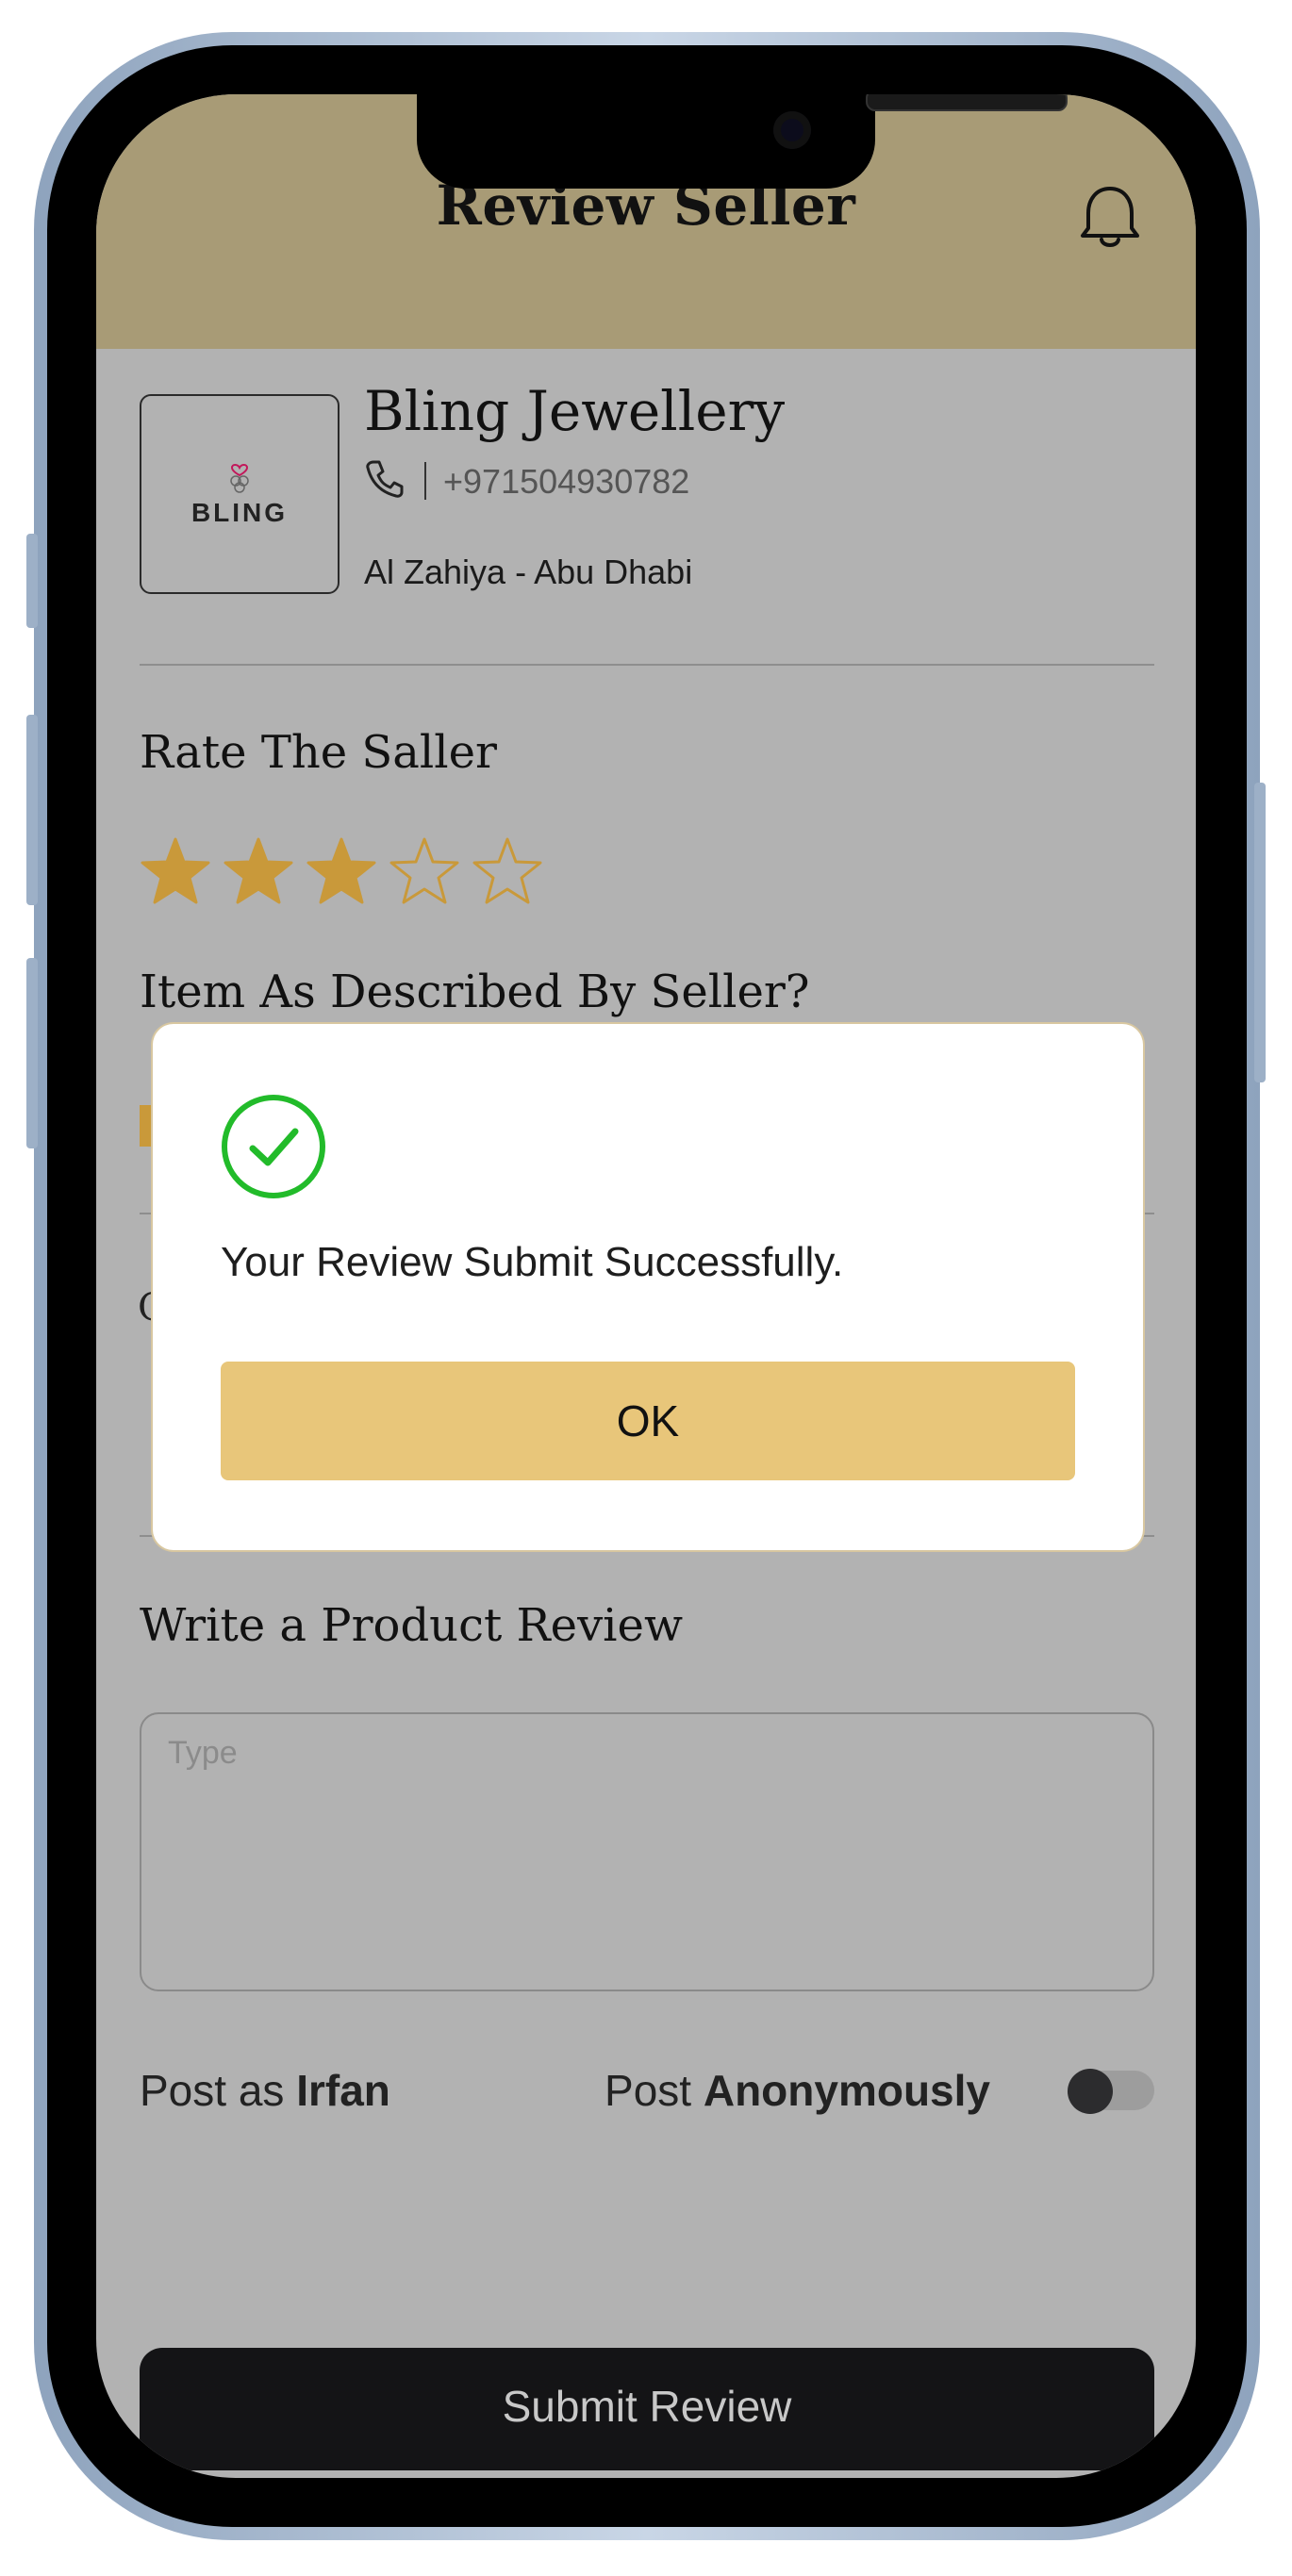 The width and height of the screenshot is (1292, 2576). I want to click on seller-logo: BLING, so click(240, 494).